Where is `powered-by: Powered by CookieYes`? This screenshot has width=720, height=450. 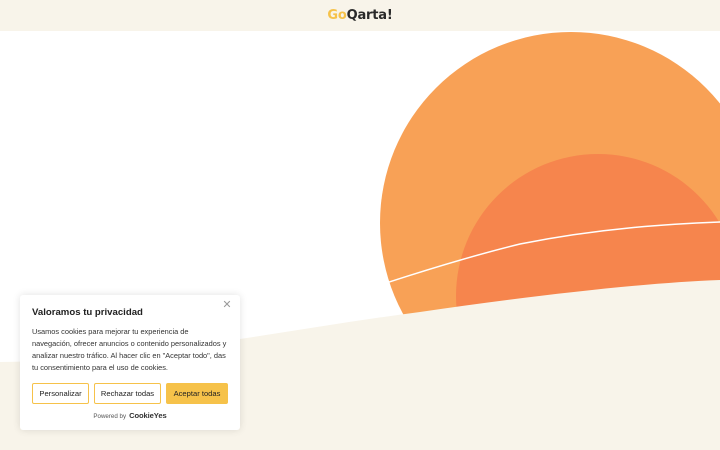 powered-by: Powered by CookieYes is located at coordinates (130, 415).